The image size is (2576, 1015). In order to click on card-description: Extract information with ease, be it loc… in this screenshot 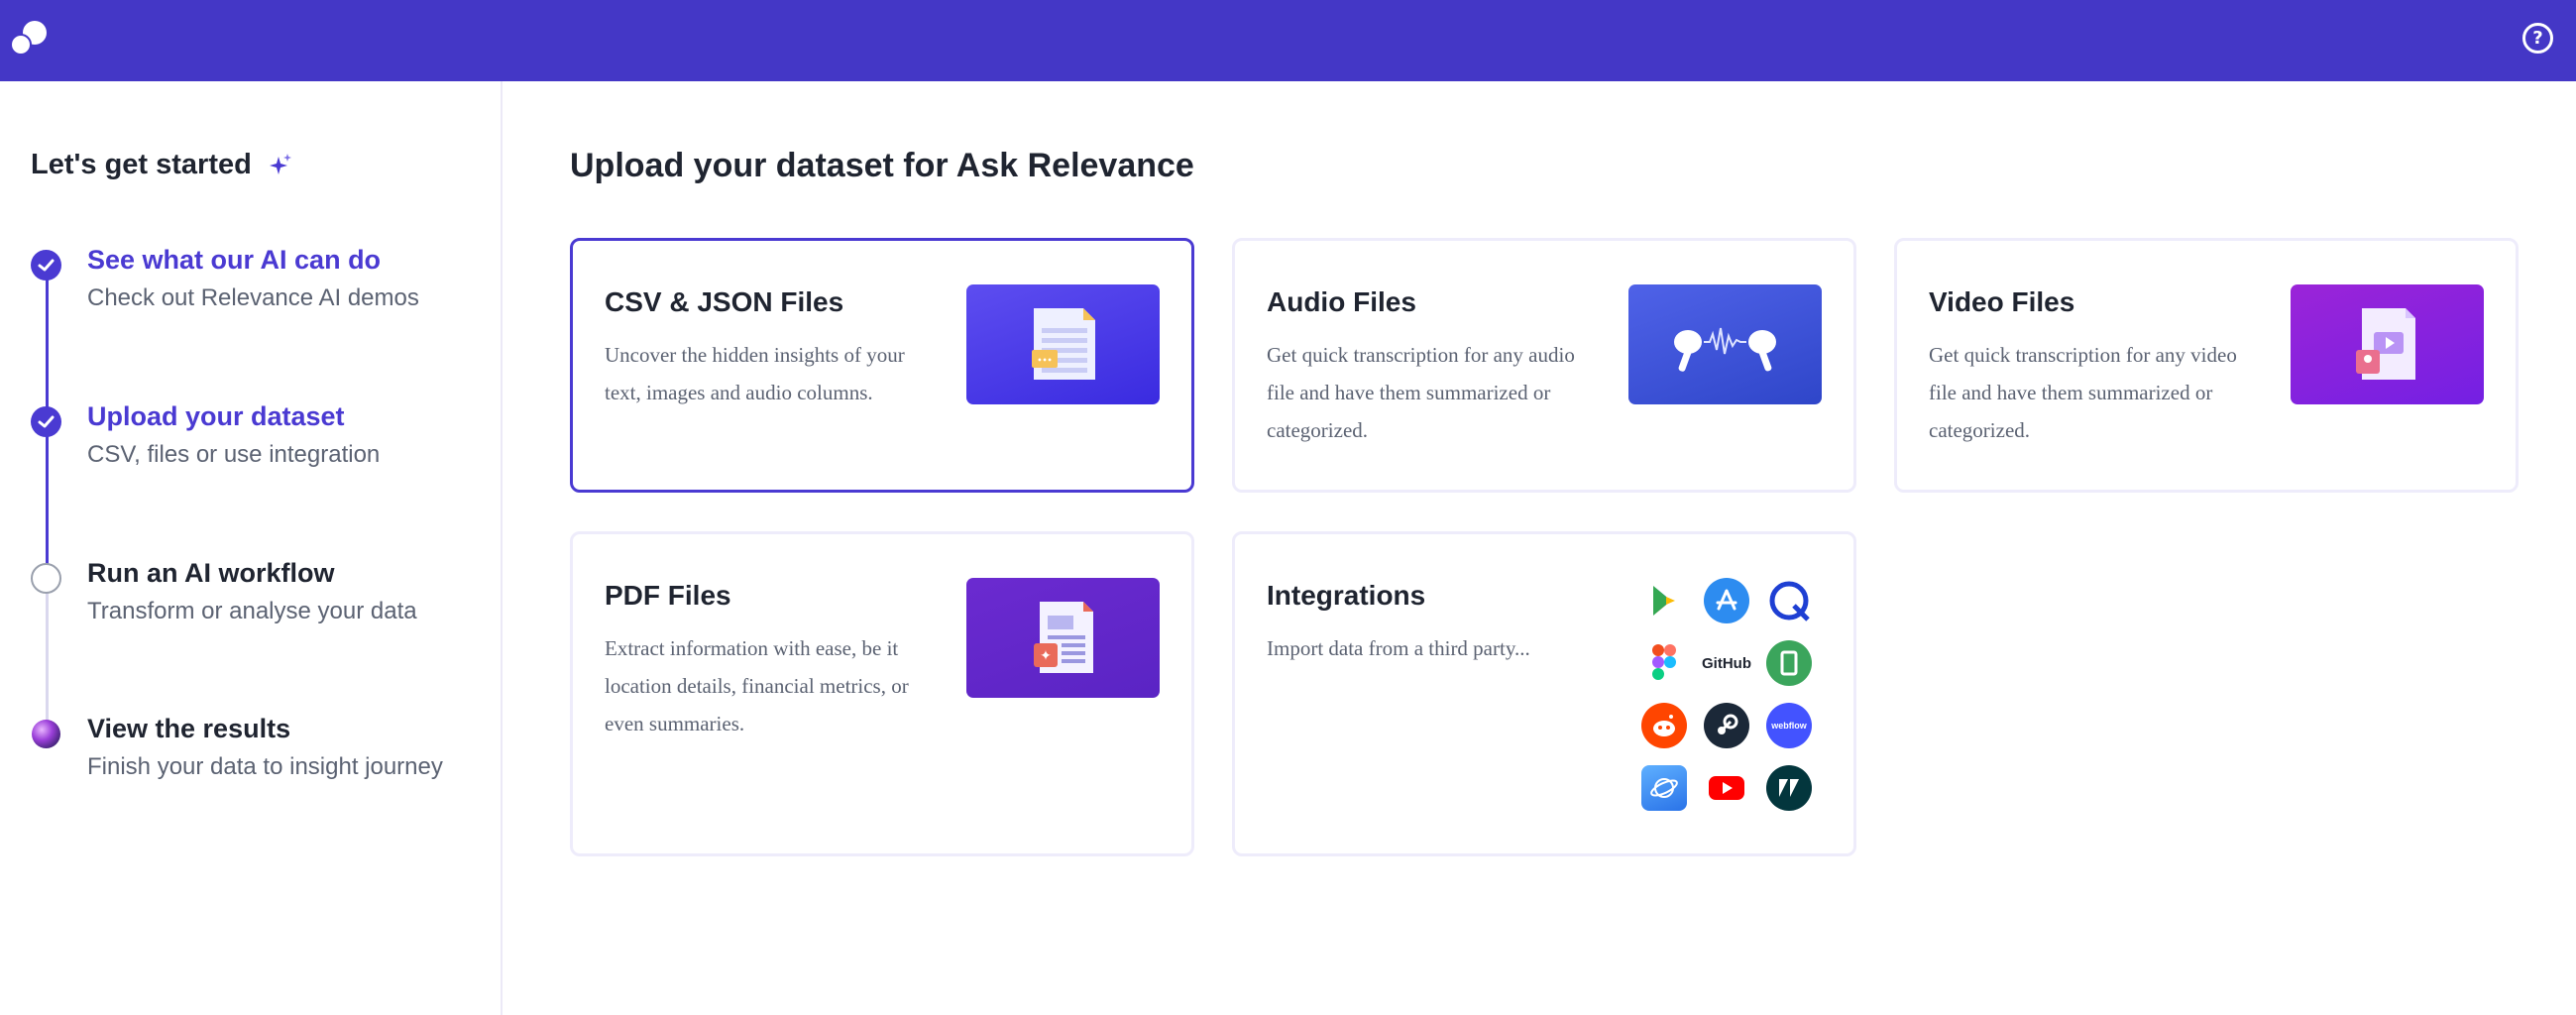, I will do `click(757, 685)`.